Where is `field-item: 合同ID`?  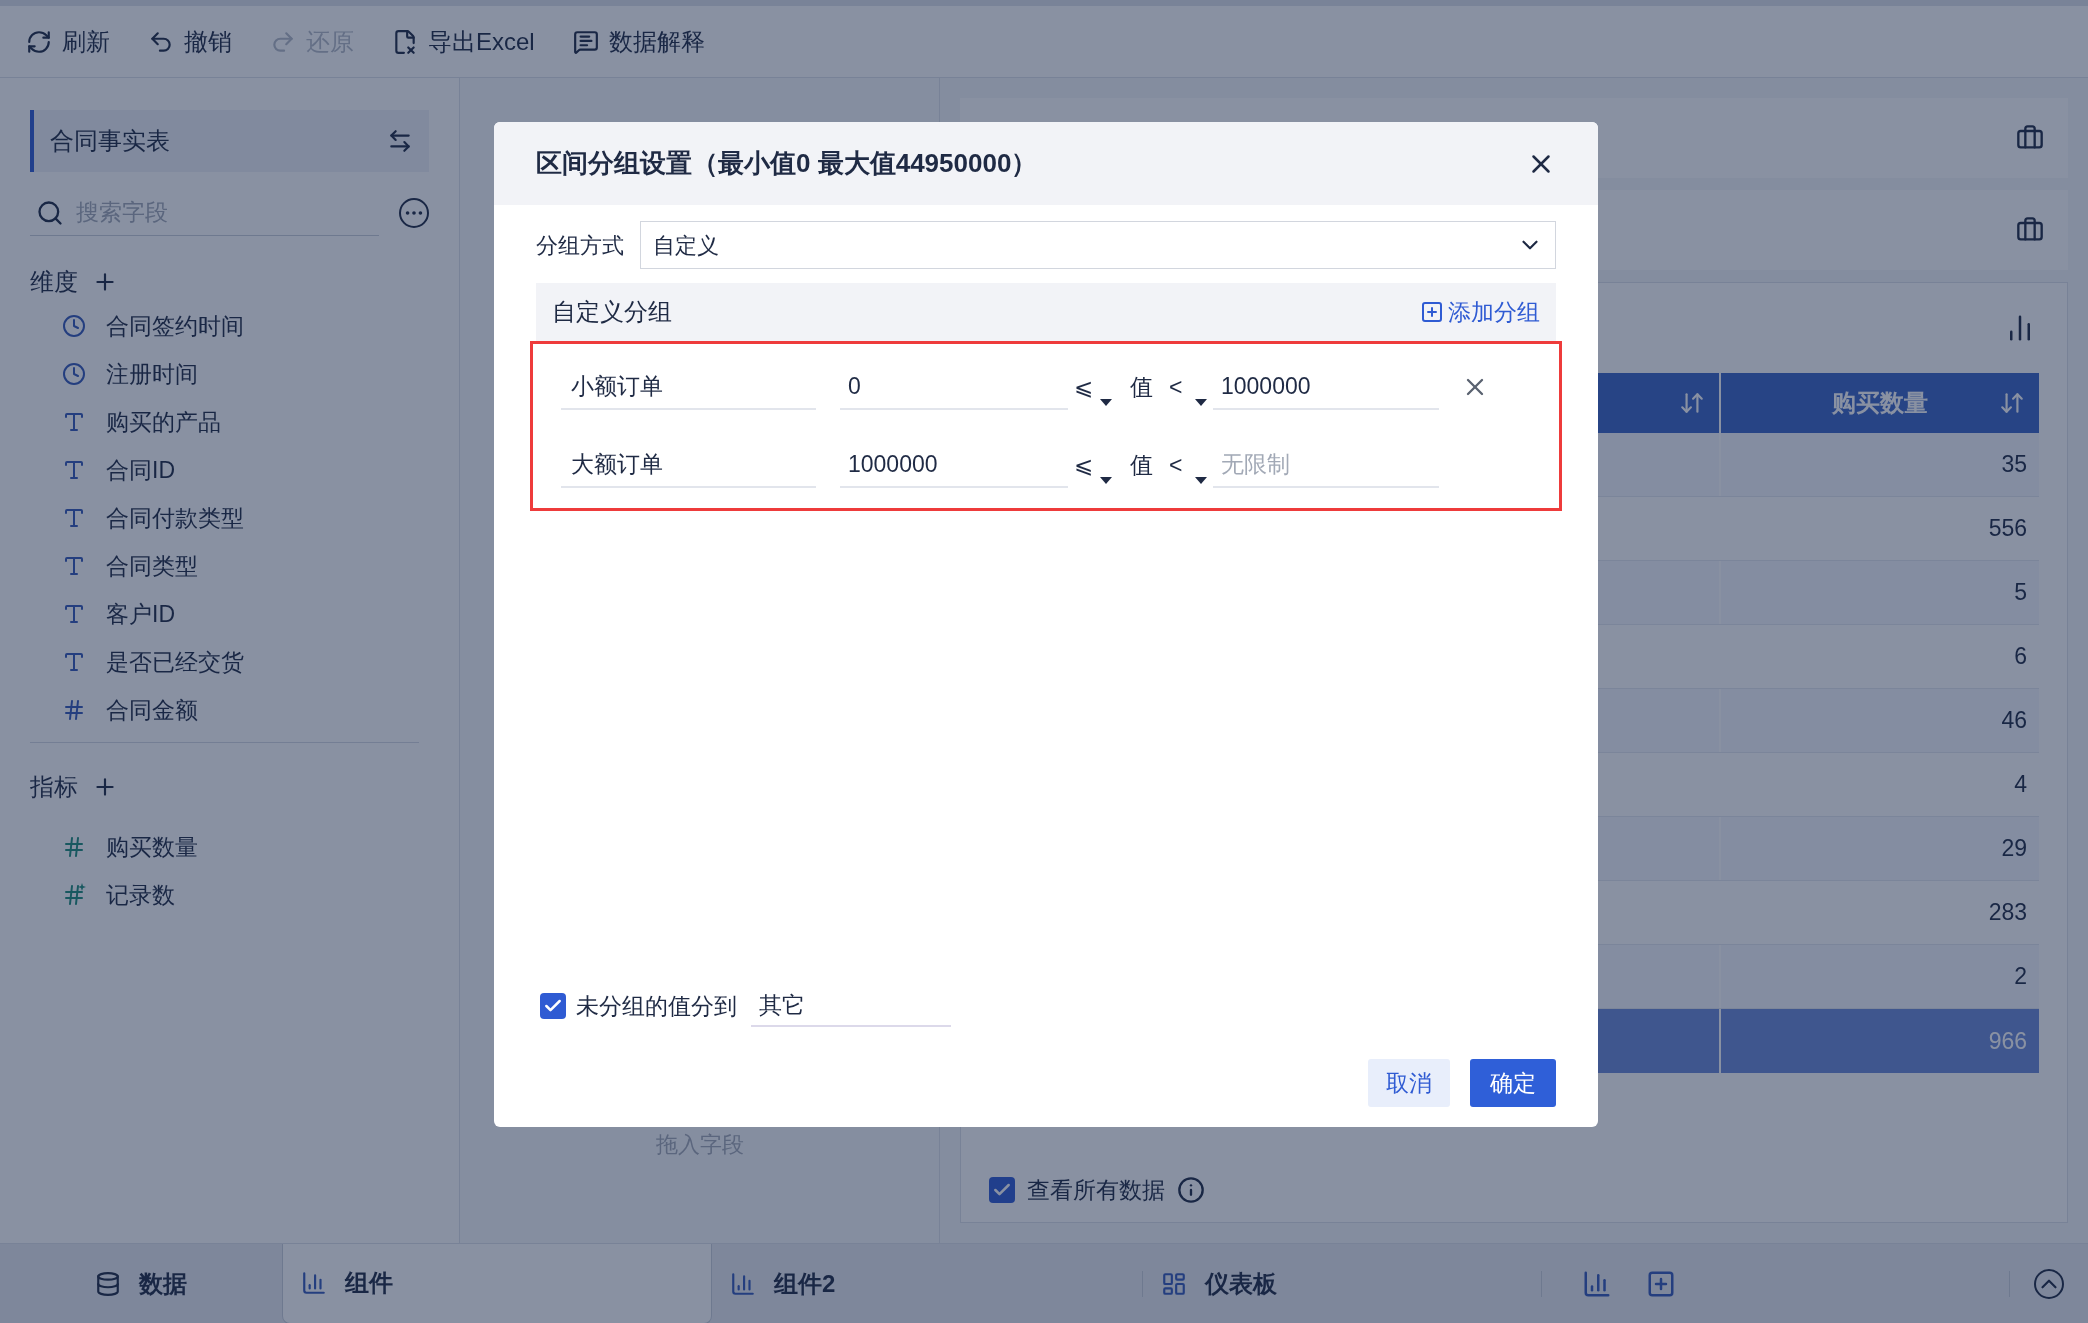 field-item: 合同ID is located at coordinates (140, 470).